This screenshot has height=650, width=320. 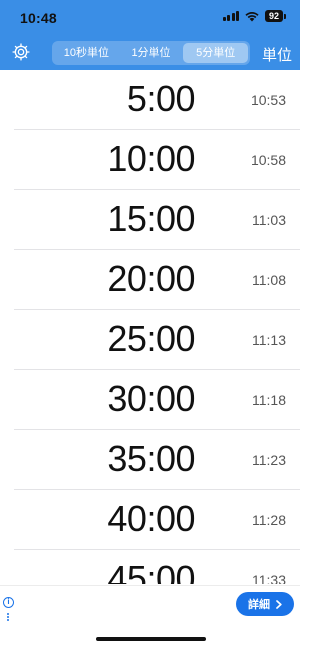 I want to click on timer-row: 5:00 10:53, so click(x=157, y=100).